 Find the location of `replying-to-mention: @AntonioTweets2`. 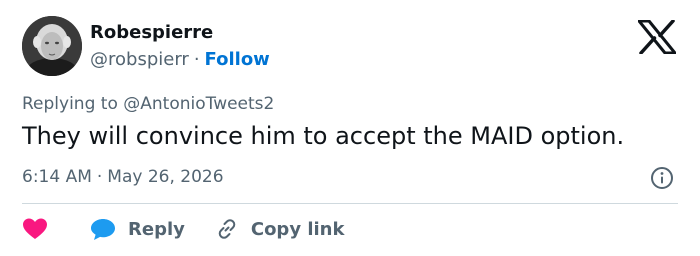

replying-to-mention: @AntonioTweets2 is located at coordinates (198, 104).